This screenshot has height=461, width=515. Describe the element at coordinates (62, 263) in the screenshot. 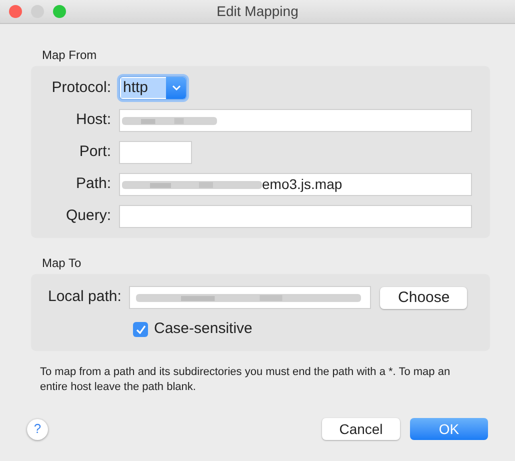

I see `section-title: Map To` at that location.